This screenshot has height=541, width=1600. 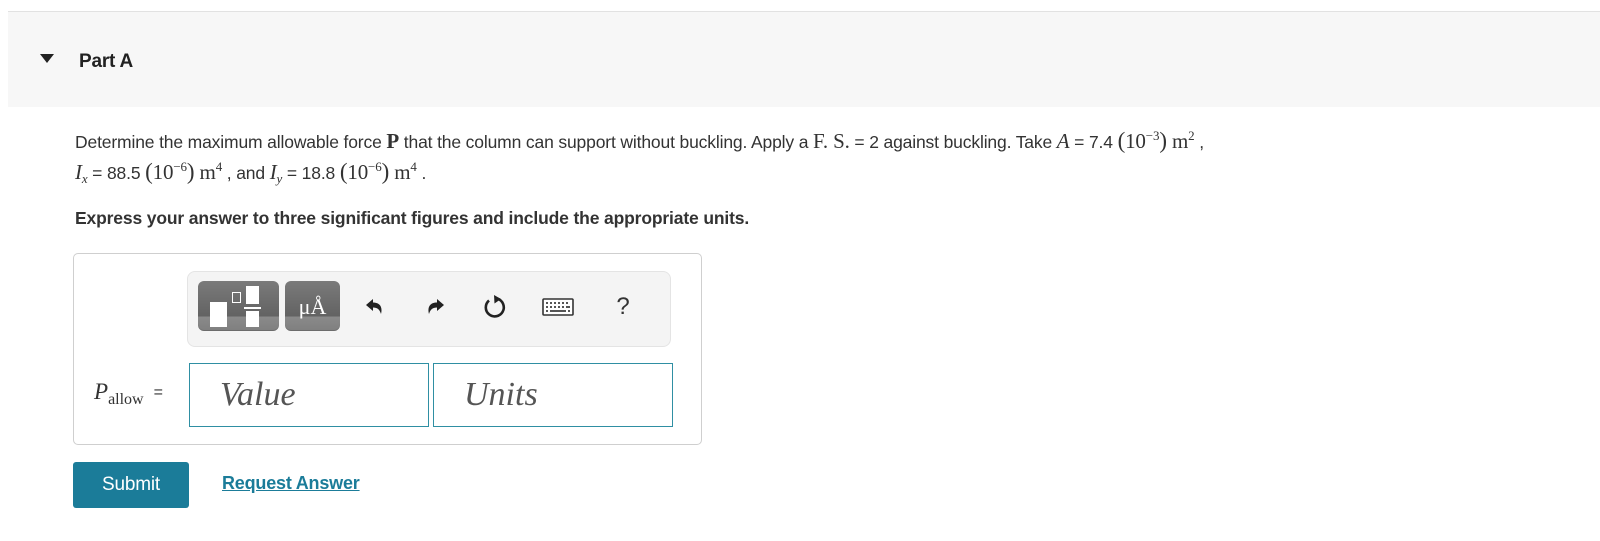 I want to click on answer-box: μÅ ? Pallow = Value Units, so click(x=387, y=349).